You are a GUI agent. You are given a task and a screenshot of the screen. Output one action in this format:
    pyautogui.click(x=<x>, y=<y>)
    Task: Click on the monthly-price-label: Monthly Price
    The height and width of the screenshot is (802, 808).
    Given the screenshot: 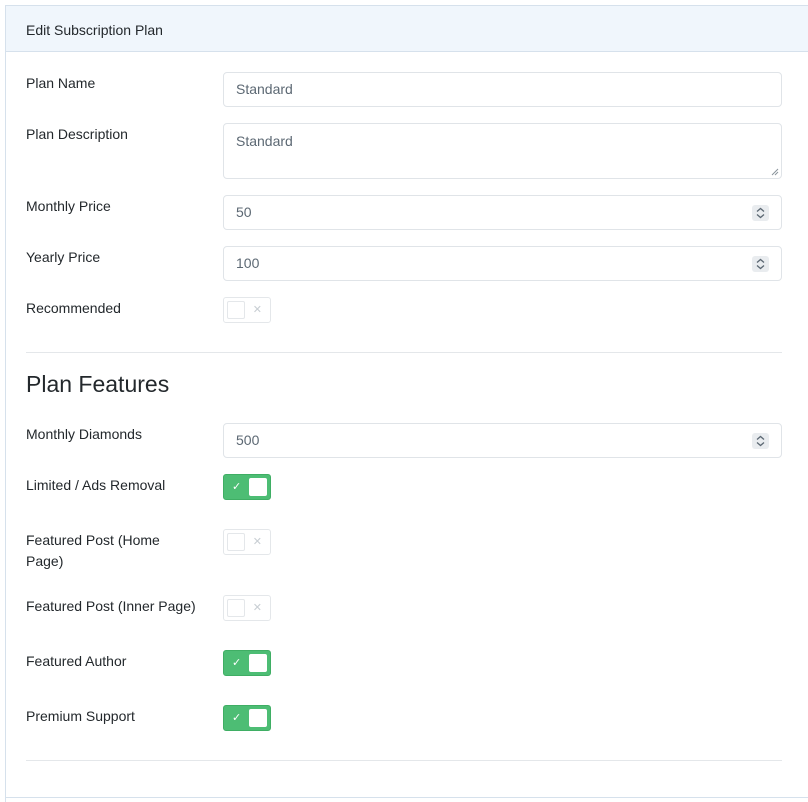 What is the action you would take?
    pyautogui.click(x=68, y=206)
    